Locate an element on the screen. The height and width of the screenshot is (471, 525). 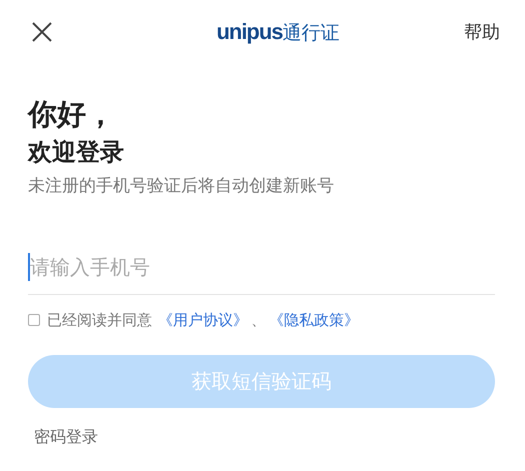
password-login-link: 密码登录 is located at coordinates (66, 437).